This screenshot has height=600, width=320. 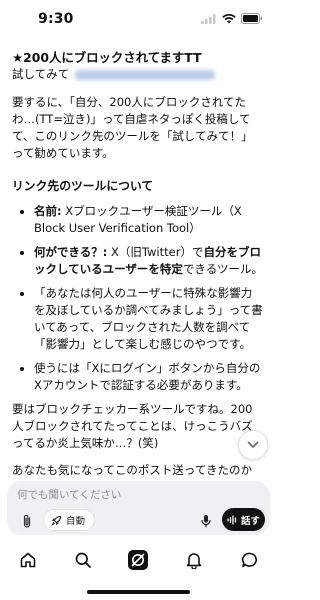 I want to click on talk-label: 話す, so click(x=250, y=521).